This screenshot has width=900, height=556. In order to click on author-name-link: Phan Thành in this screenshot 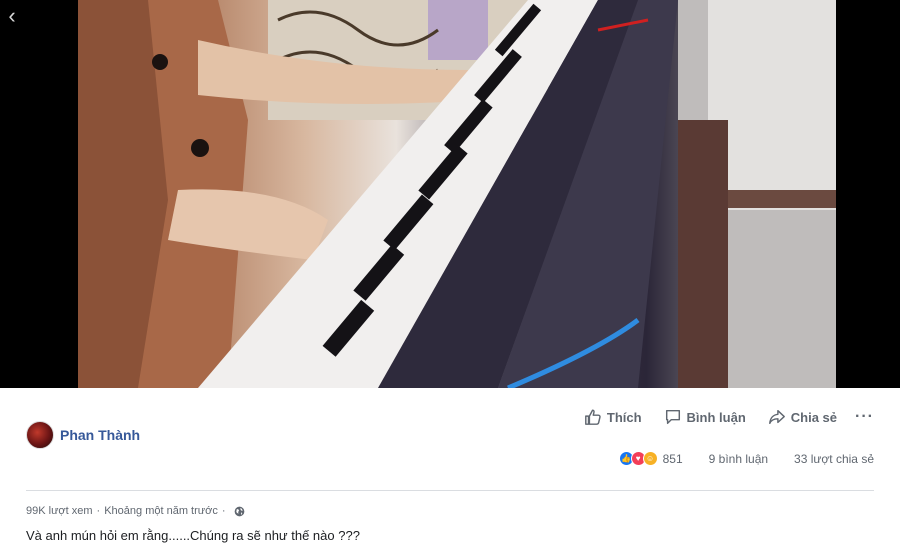, I will do `click(100, 435)`.